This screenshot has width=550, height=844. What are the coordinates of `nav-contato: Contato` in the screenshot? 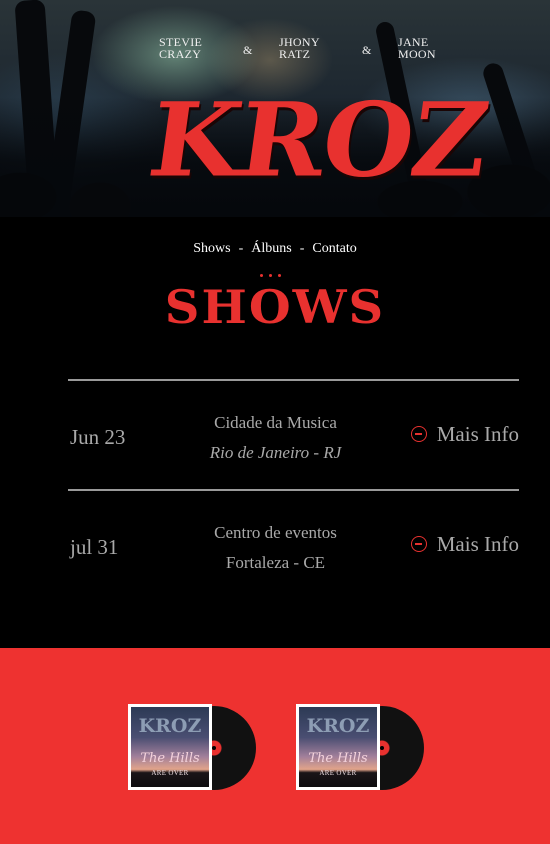 It's located at (334, 248).